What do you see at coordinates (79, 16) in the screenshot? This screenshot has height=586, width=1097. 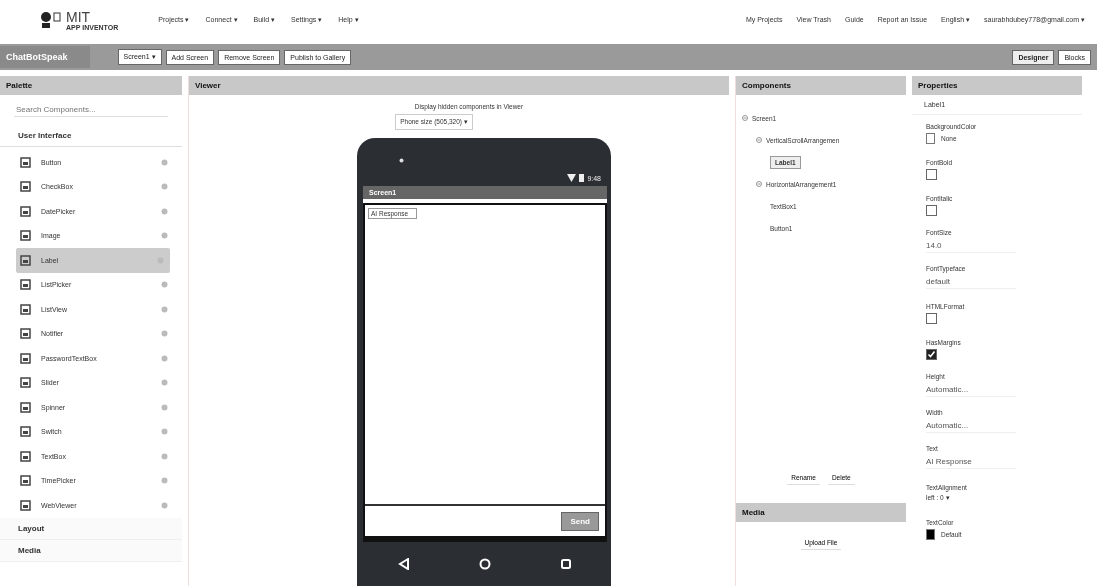 I see `logo-title: MIT` at bounding box center [79, 16].